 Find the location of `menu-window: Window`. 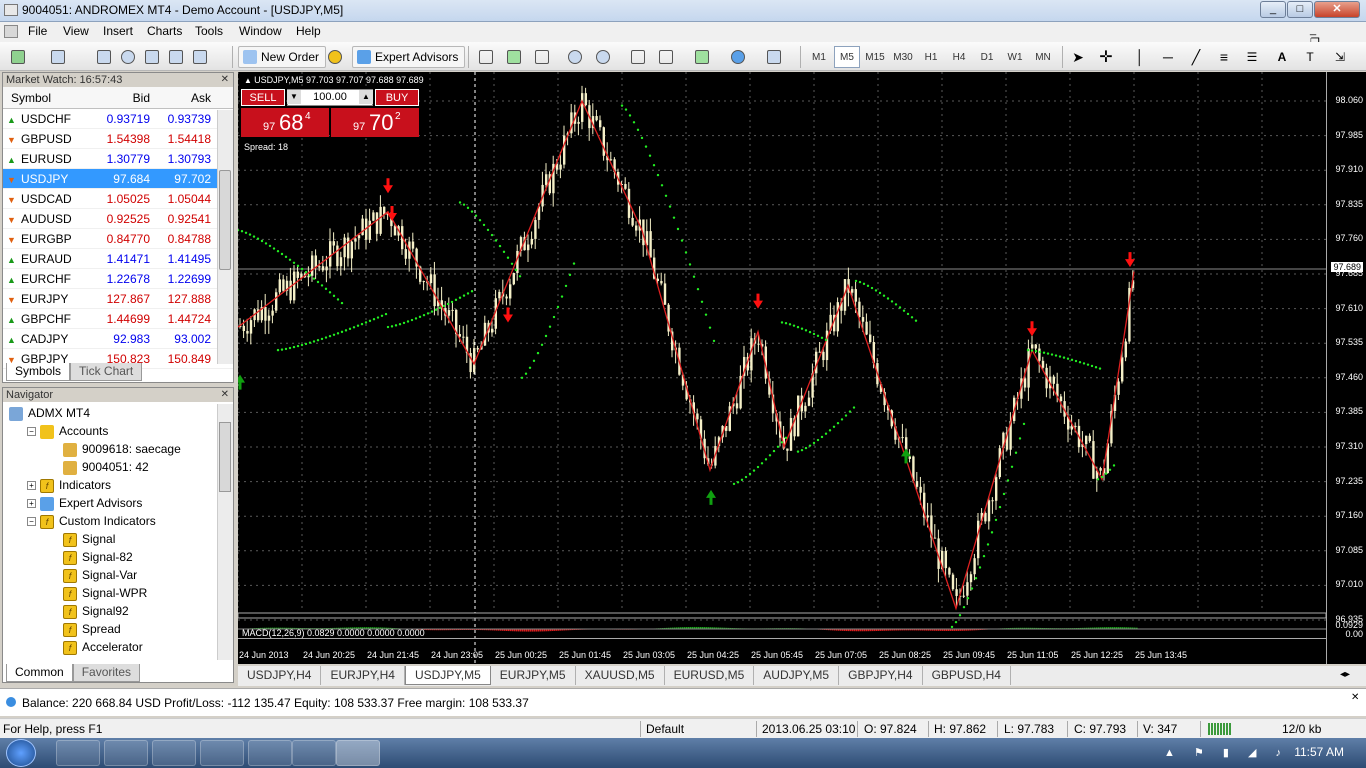

menu-window: Window is located at coordinates (260, 31).